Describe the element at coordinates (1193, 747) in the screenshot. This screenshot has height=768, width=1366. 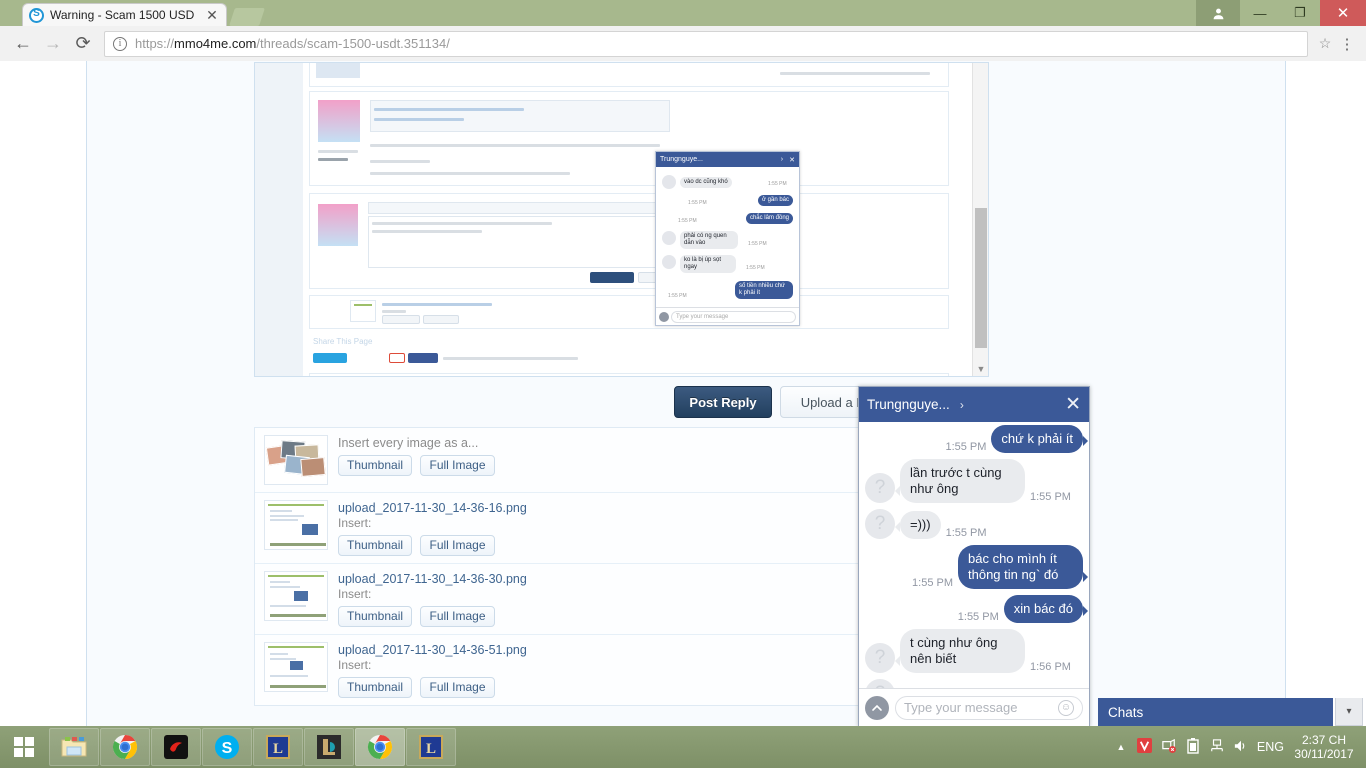
I see `battery-icon` at that location.